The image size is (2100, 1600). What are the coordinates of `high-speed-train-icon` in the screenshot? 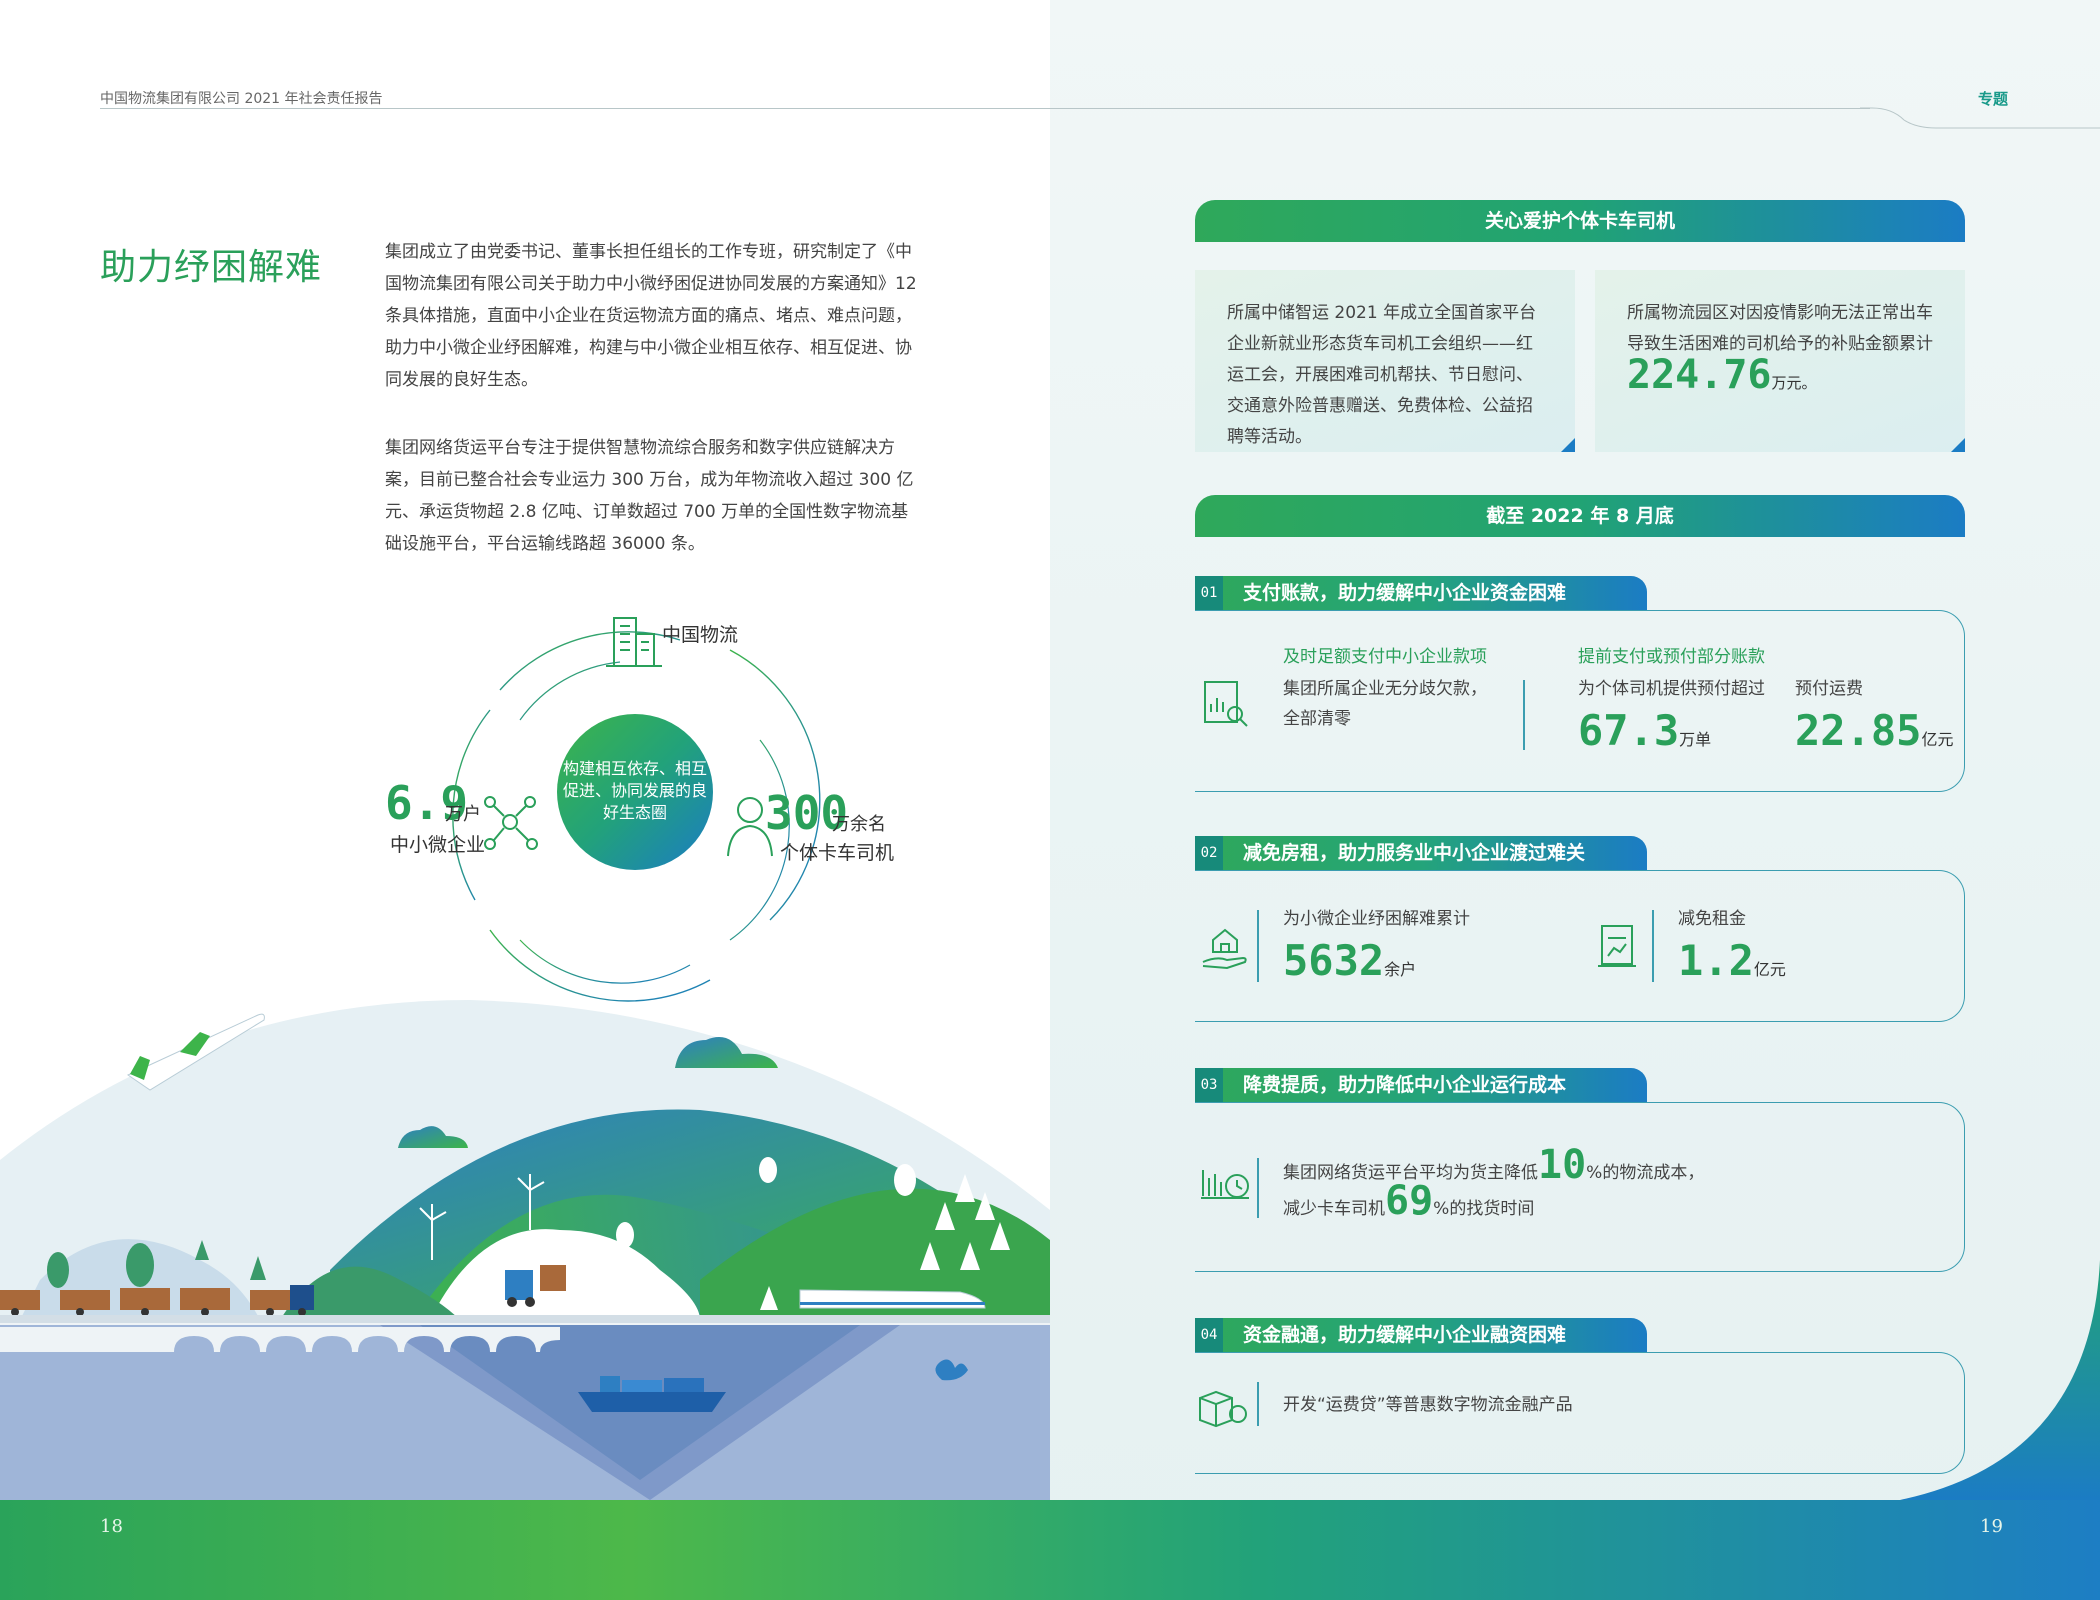 It's located at (892, 1299).